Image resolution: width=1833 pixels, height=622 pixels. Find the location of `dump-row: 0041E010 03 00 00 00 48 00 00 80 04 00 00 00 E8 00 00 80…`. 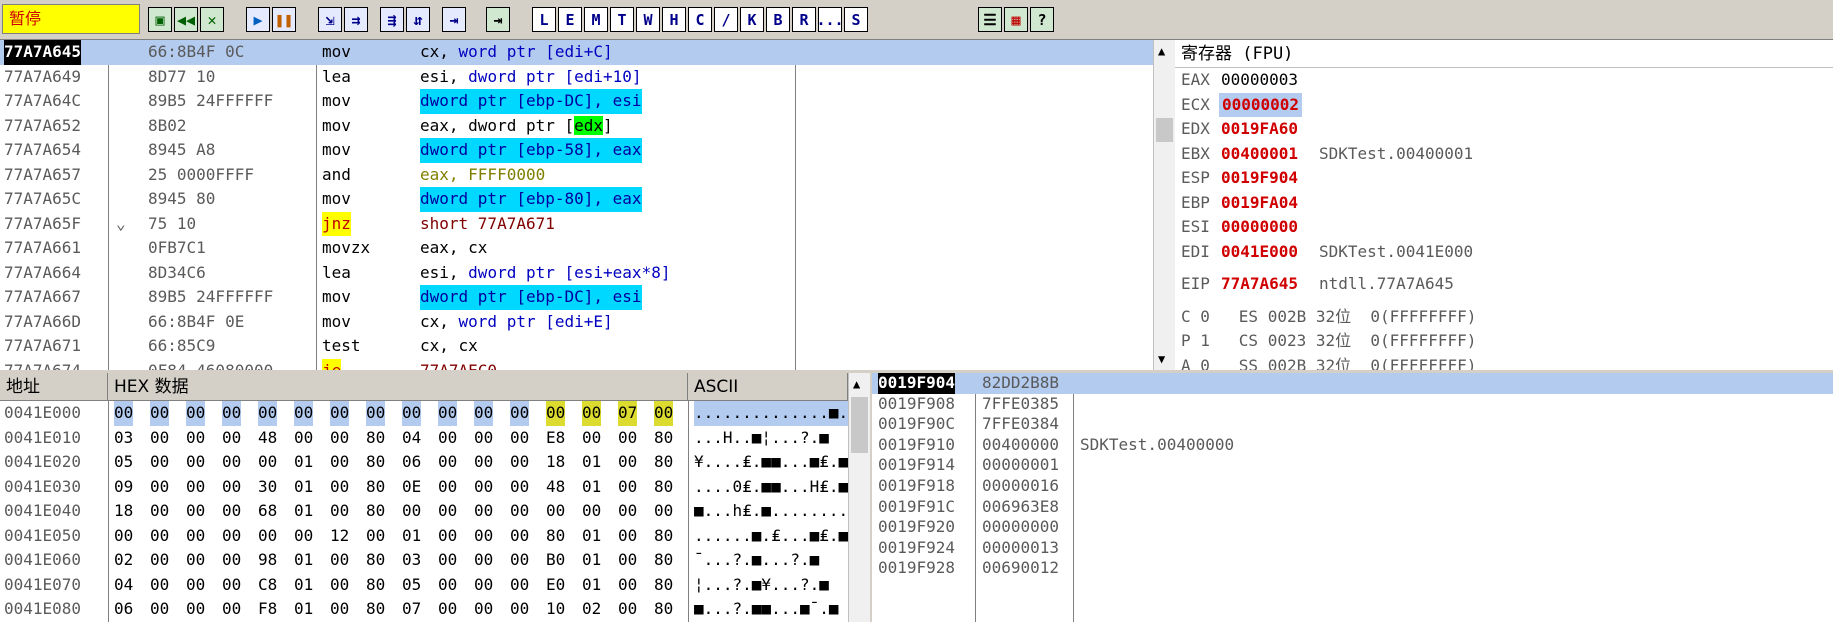

dump-row: 0041E010 03 00 00 00 48 00 00 80 04 00 00 00 E8 00 00 80… is located at coordinates (424, 438).